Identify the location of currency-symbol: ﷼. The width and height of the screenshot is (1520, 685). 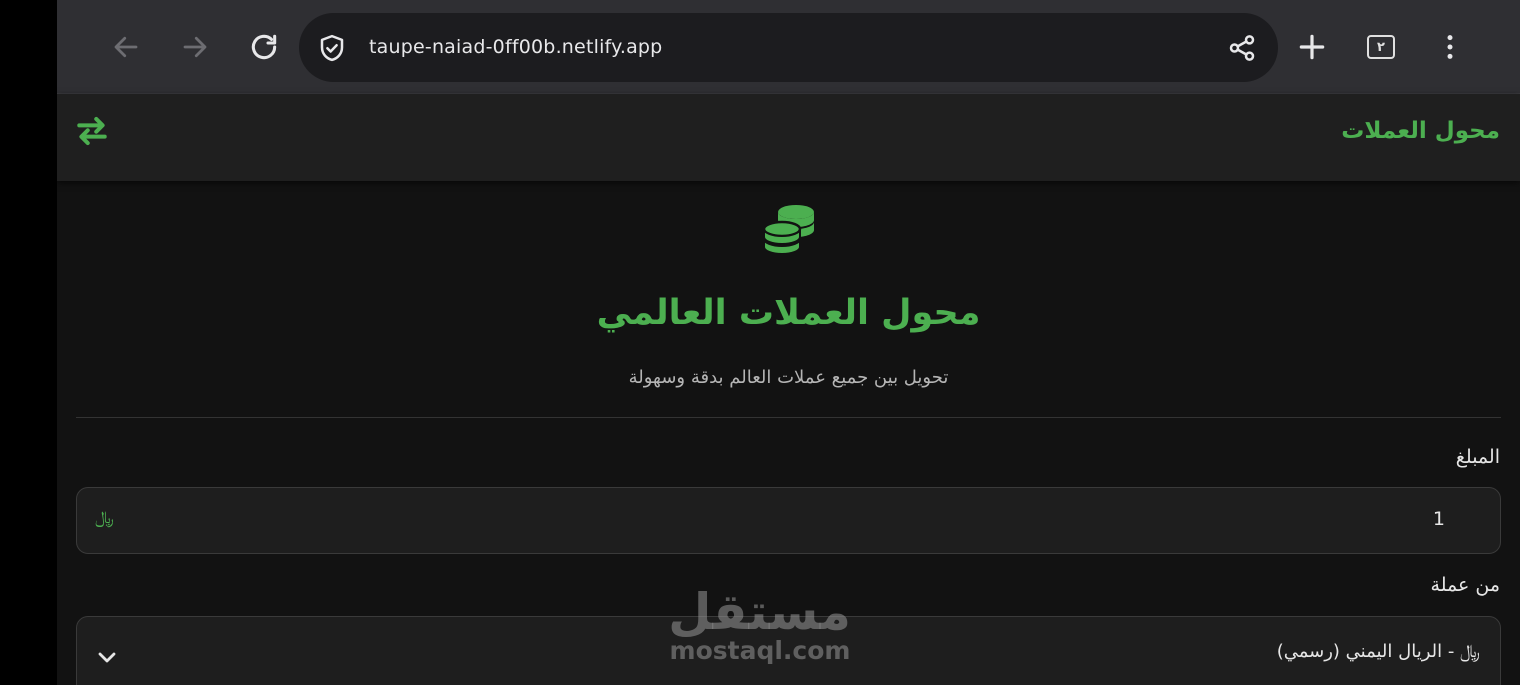
(104, 518).